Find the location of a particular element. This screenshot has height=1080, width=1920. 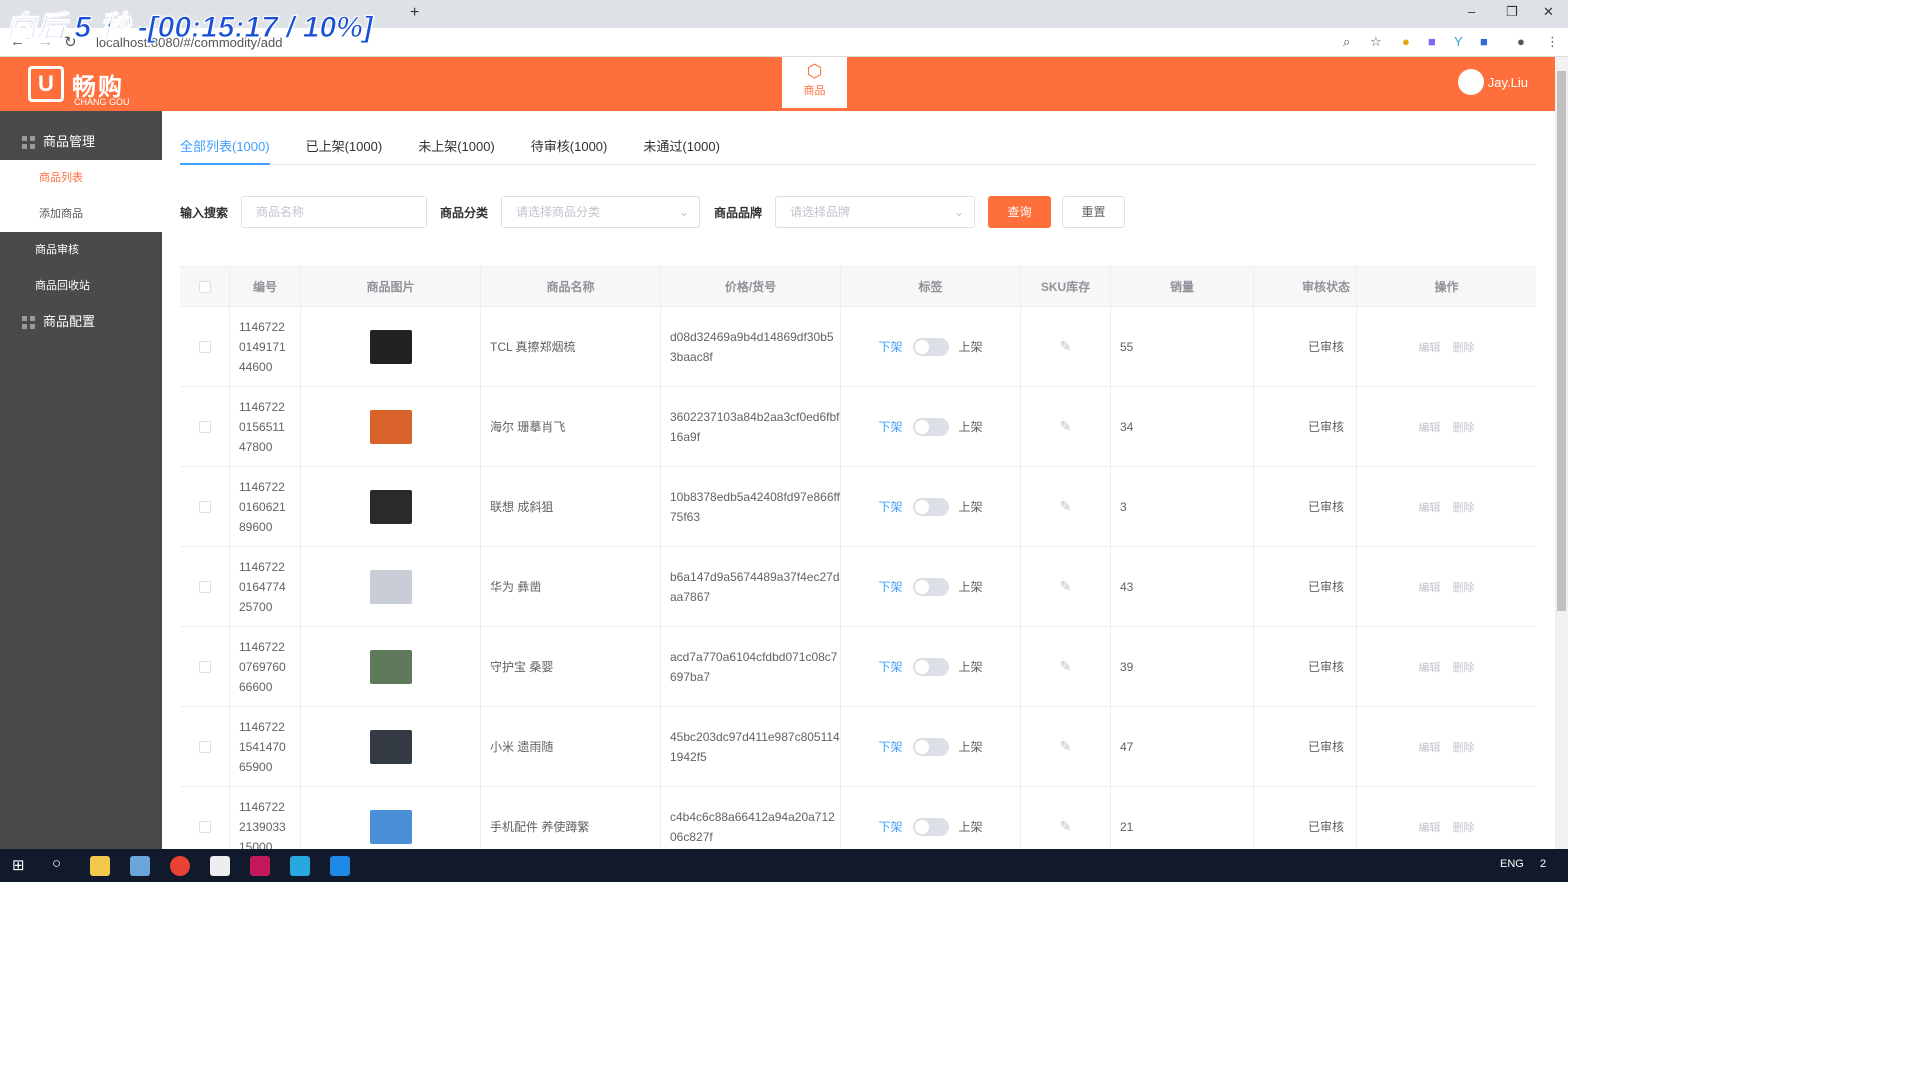

tab-rejected: 未通过(1000) is located at coordinates (681, 150).